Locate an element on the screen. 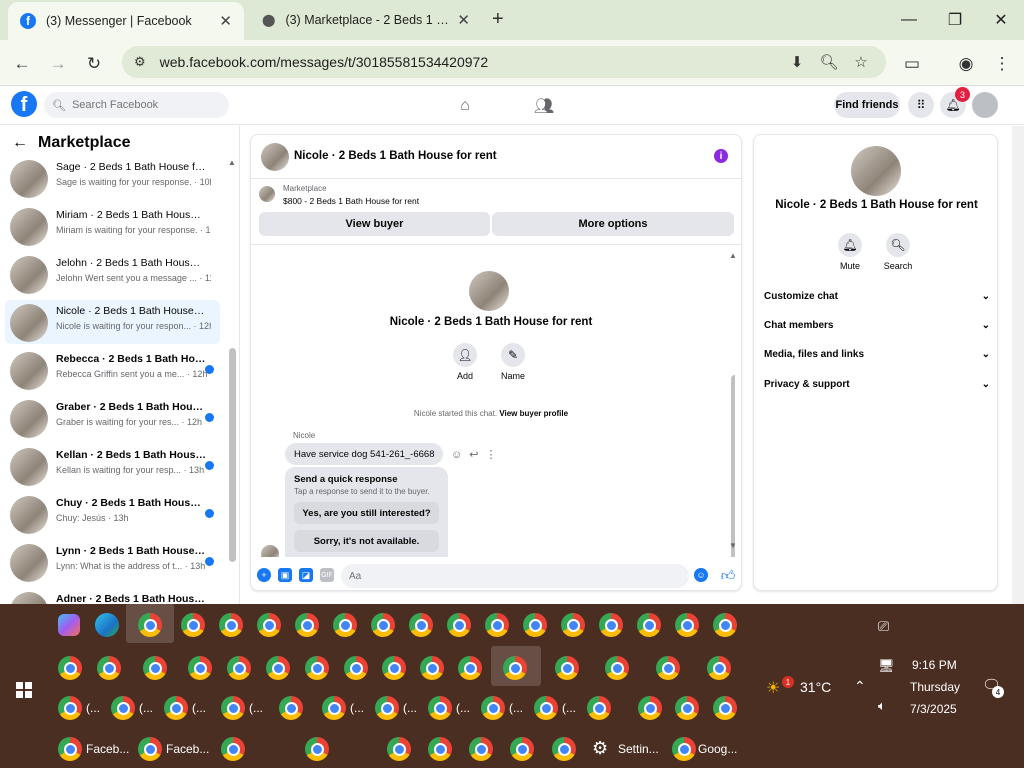 The width and height of the screenshot is (1024, 768). scroll-up-icon: ▲ is located at coordinates (232, 162).